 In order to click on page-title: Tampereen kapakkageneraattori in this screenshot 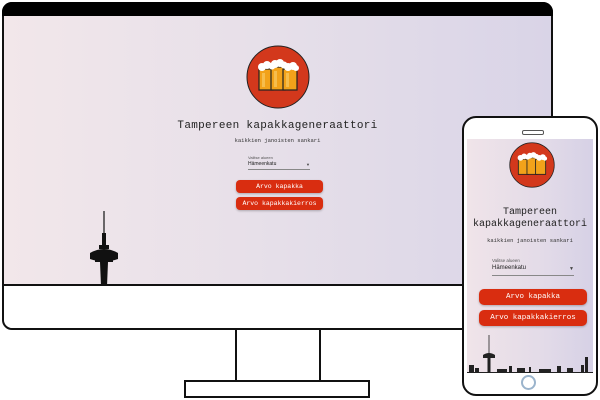, I will do `click(530, 218)`.